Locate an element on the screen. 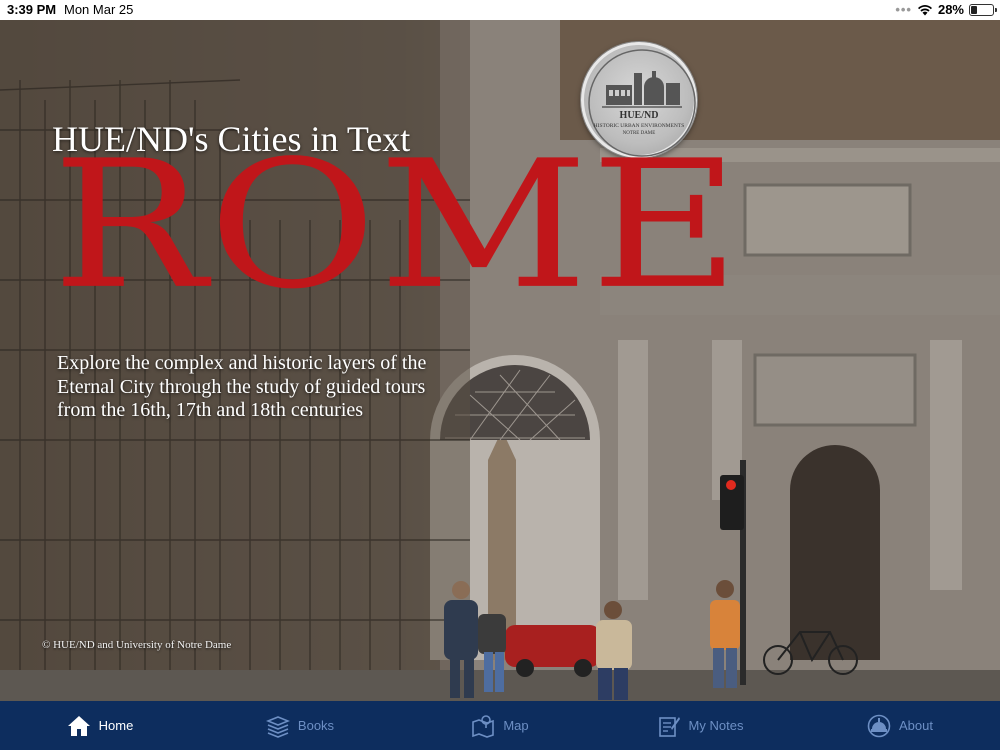 The image size is (1000, 750). tab-about: About is located at coordinates (900, 725).